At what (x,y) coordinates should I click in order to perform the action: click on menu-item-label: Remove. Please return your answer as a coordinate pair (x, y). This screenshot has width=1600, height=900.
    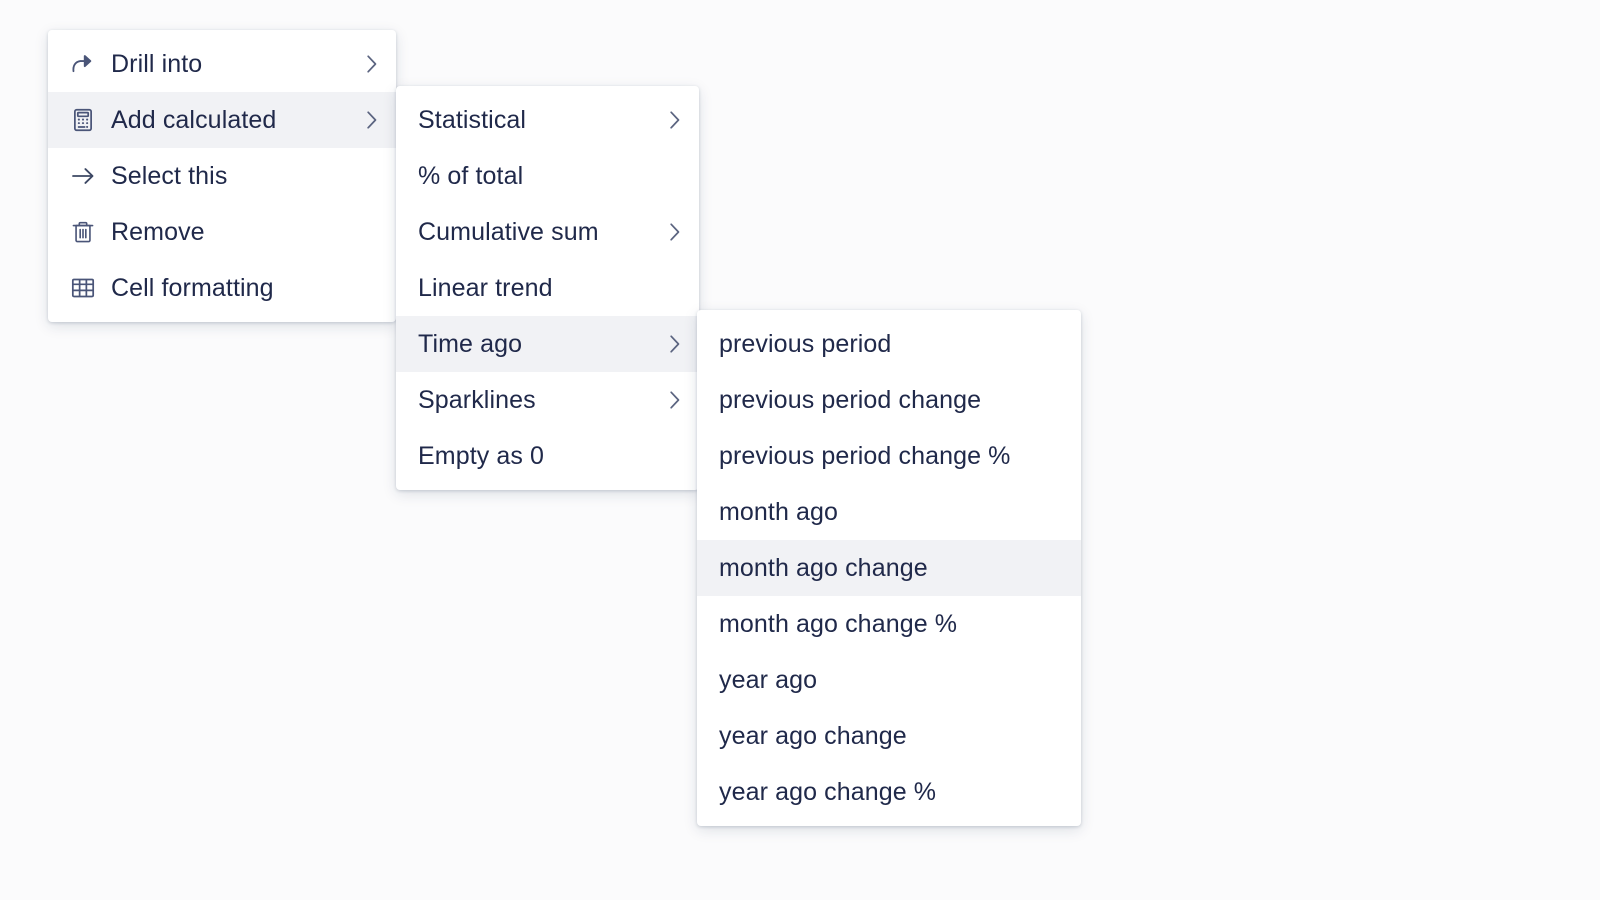
    Looking at the image, I should click on (158, 232).